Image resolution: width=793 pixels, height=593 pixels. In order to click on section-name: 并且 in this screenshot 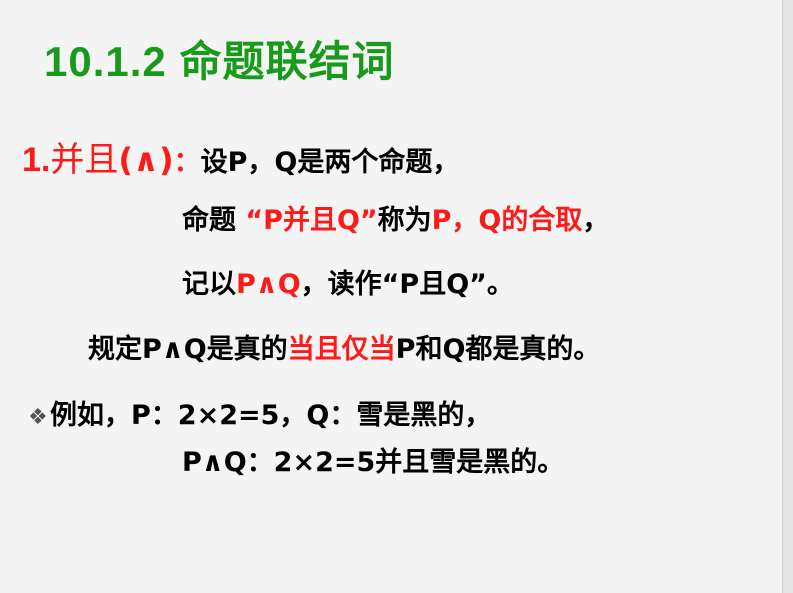, I will do `click(84, 160)`.